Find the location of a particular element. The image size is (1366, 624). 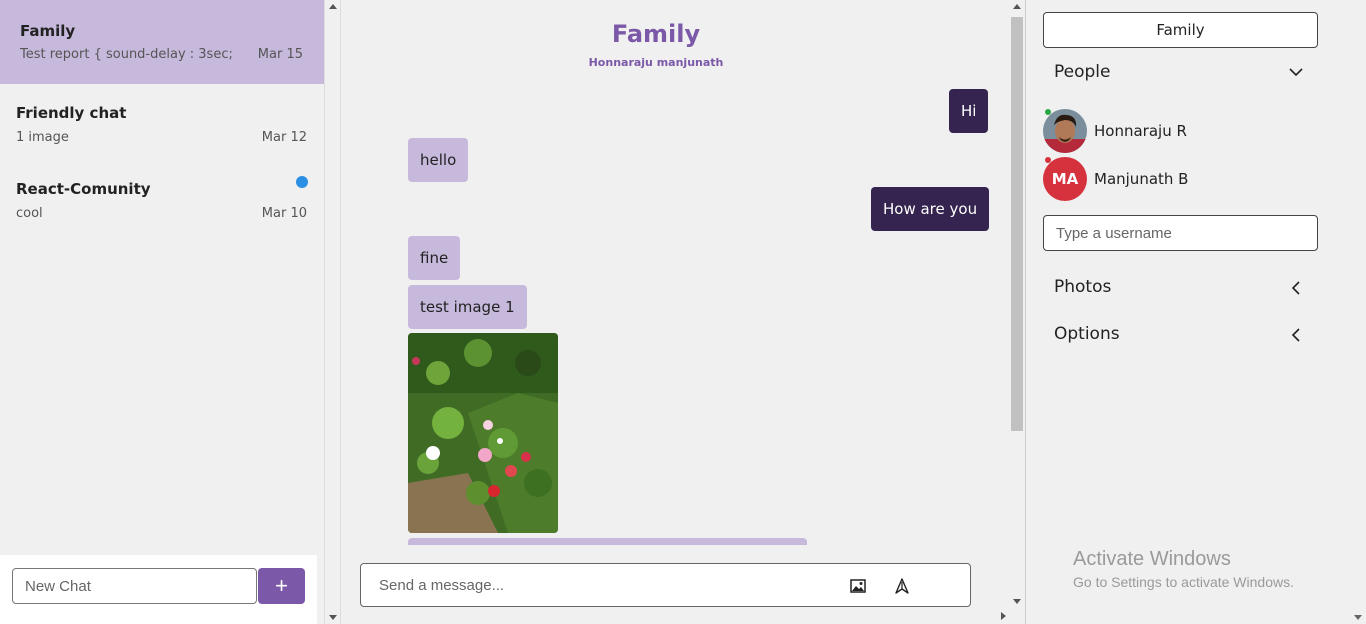

message-input is located at coordinates (599, 585).